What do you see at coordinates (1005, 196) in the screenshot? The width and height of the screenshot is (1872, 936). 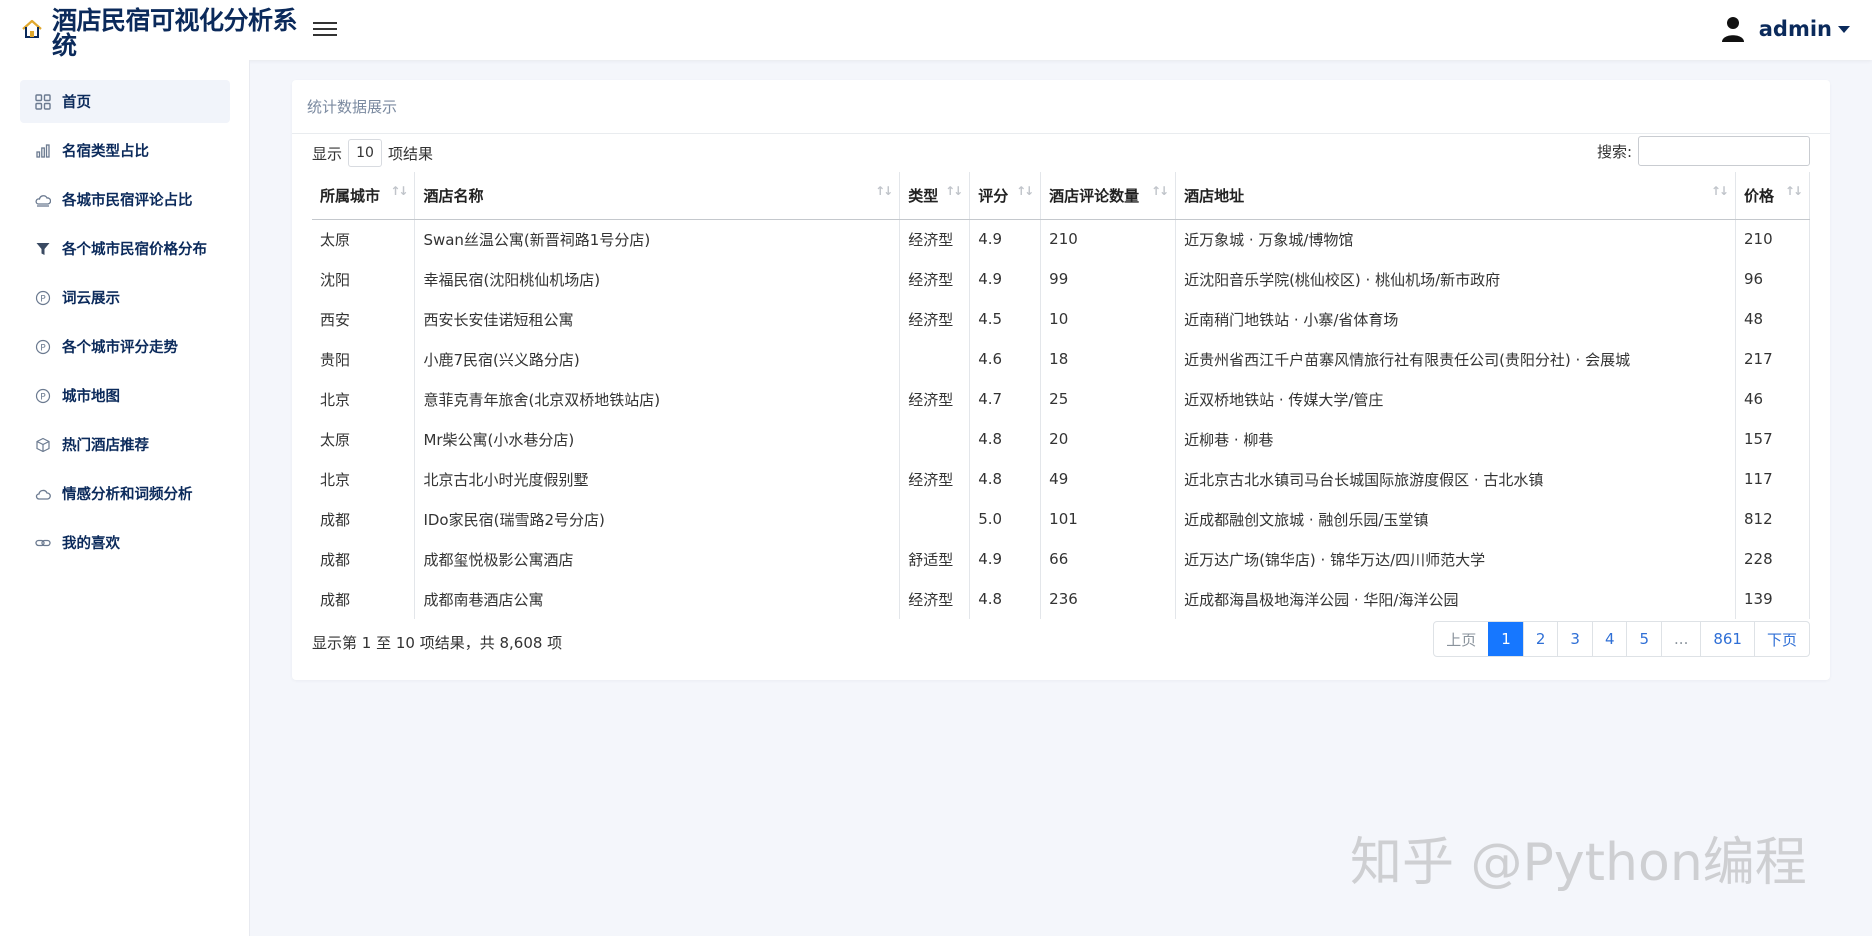 I see `column-header-rating: 评分 ↑↓` at bounding box center [1005, 196].